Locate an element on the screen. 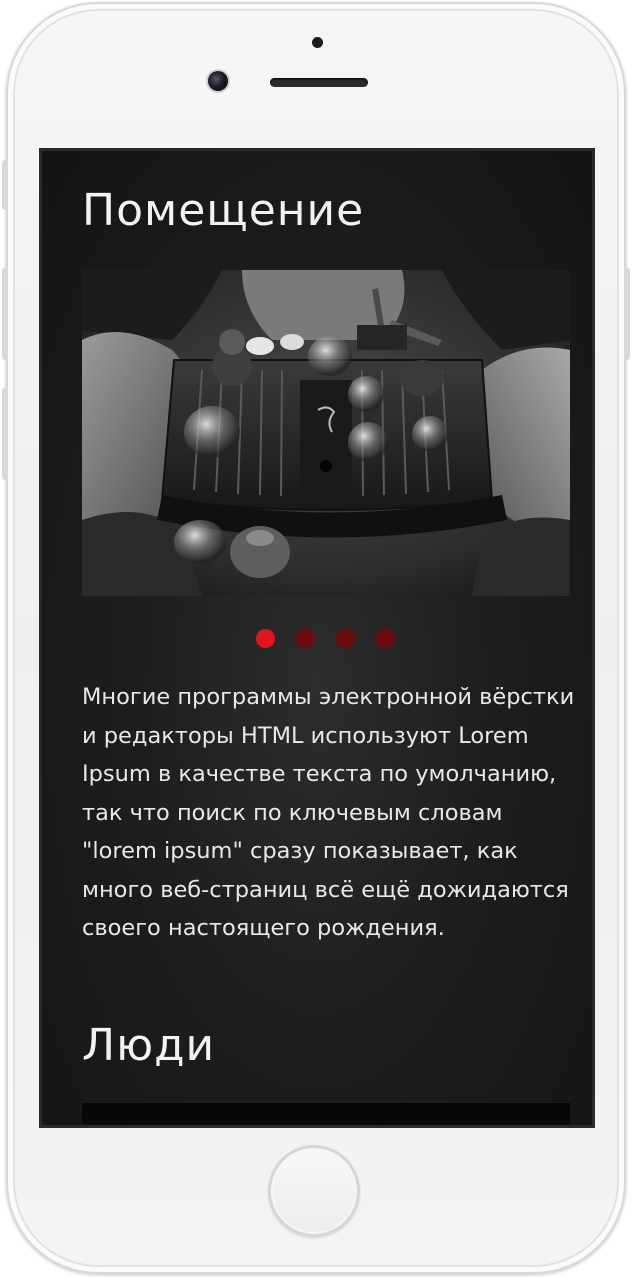 The height and width of the screenshot is (1278, 632). volume-up-button is located at coordinates (5, 314).